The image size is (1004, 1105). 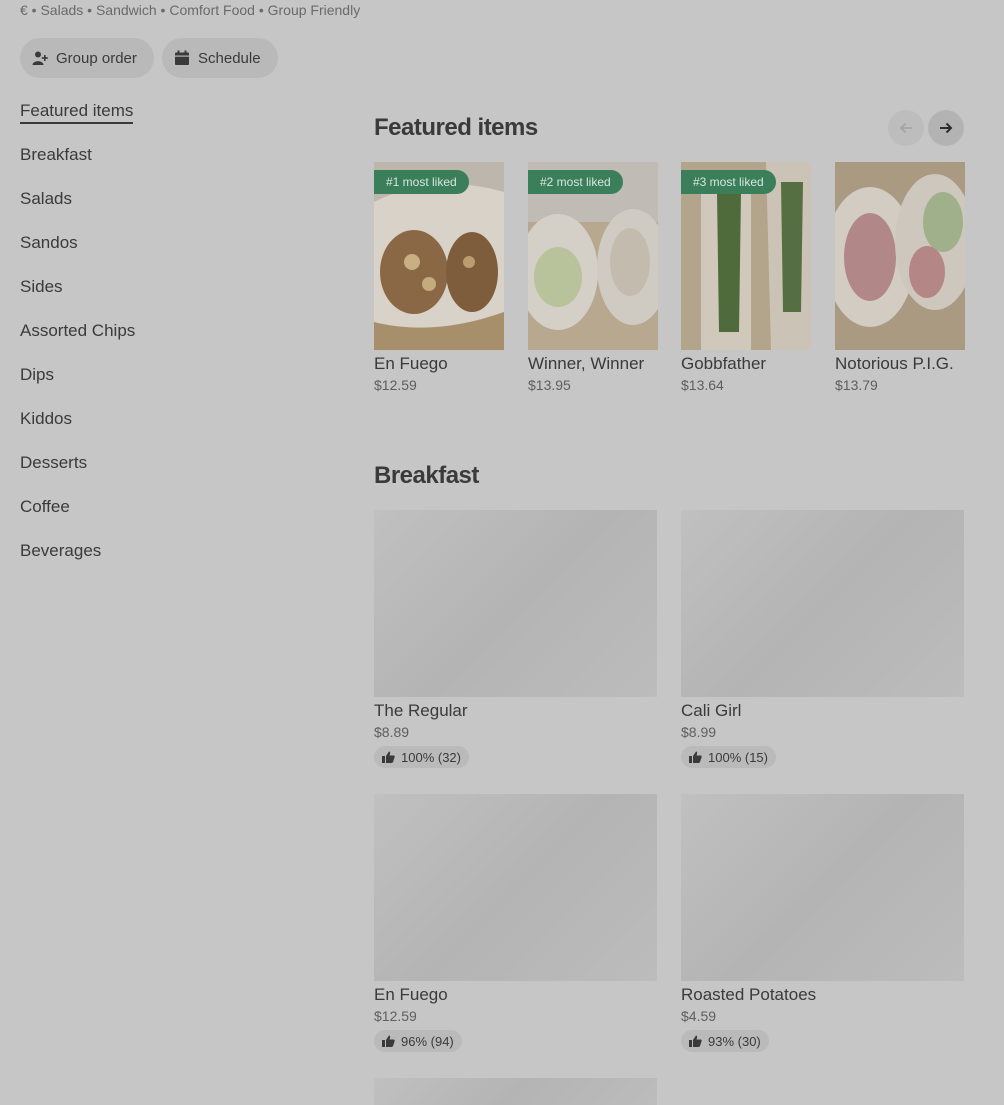 What do you see at coordinates (77, 254) in the screenshot?
I see `nav-item-sandos: Sandos` at bounding box center [77, 254].